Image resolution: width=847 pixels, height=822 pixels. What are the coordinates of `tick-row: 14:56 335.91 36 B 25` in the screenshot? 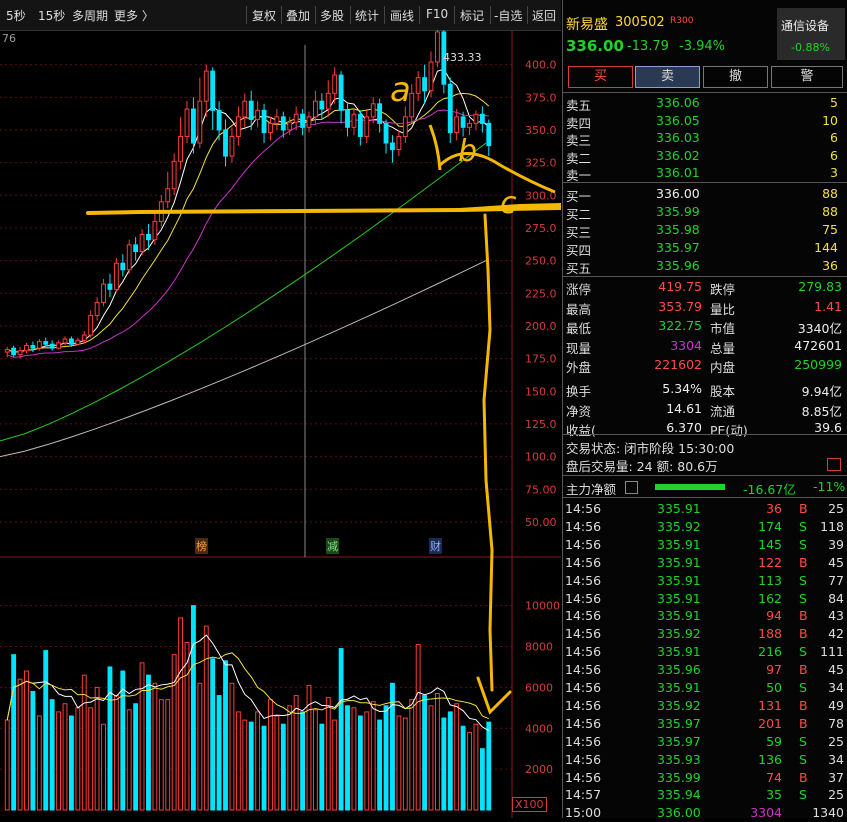 It's located at (705, 509).